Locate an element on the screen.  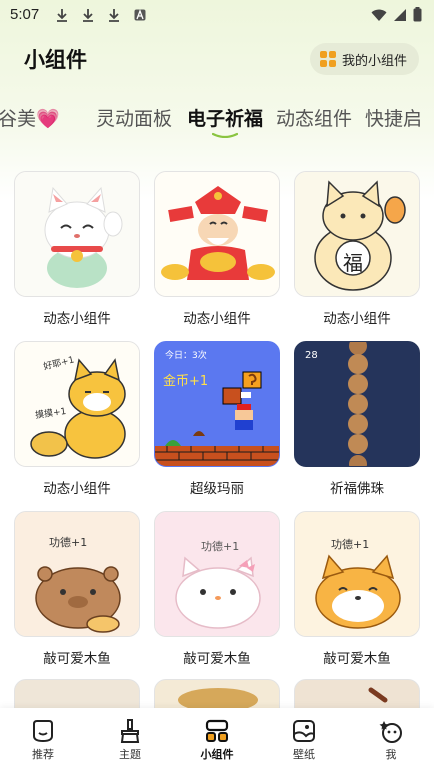
nav-label: 推荐 is located at coordinates (43, 754).